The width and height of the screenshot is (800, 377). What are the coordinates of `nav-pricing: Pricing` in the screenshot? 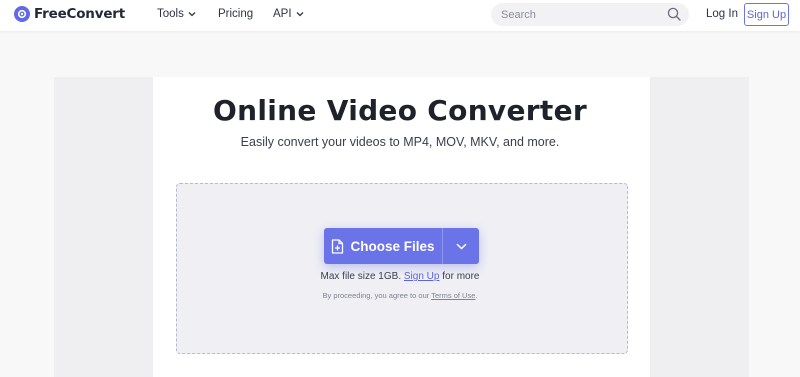 It's located at (235, 14).